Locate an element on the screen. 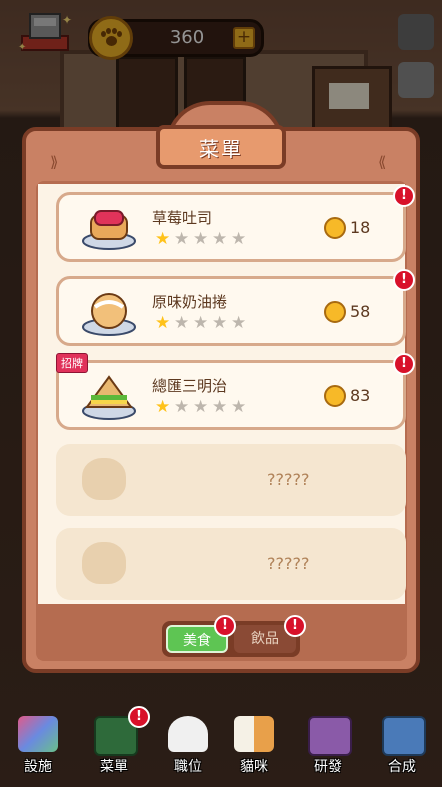 Image resolution: width=442 pixels, height=787 pixels. facility-icon is located at coordinates (38, 734).